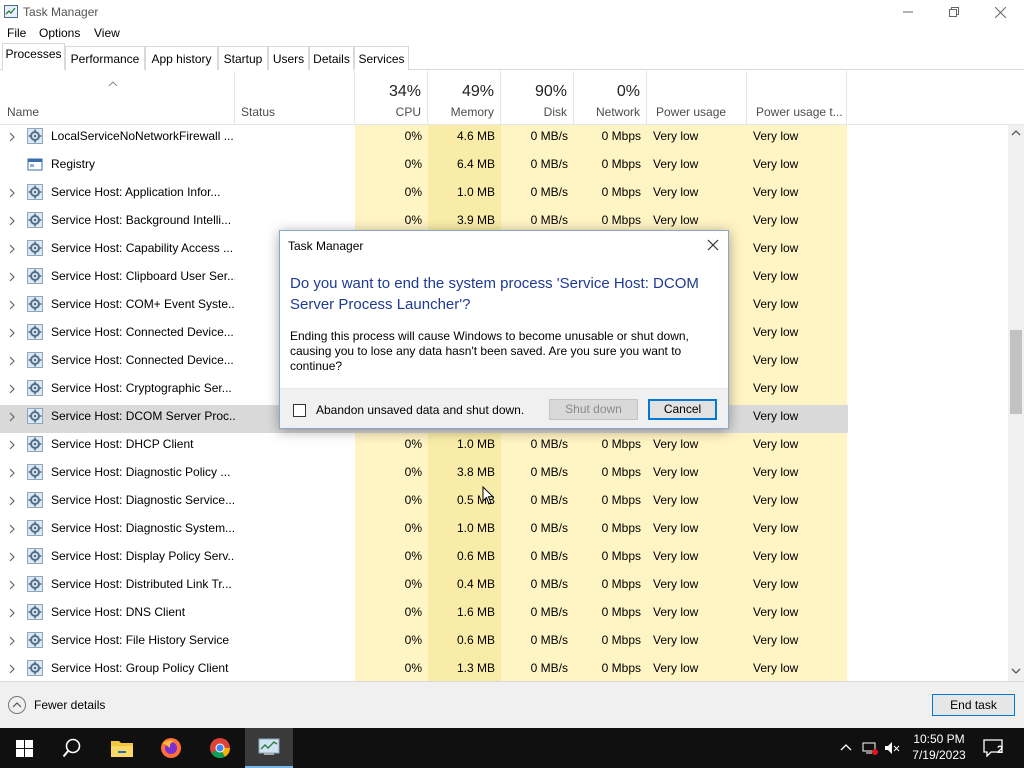 This screenshot has width=1024, height=768. I want to click on column-label-memory: Memory, so click(472, 112).